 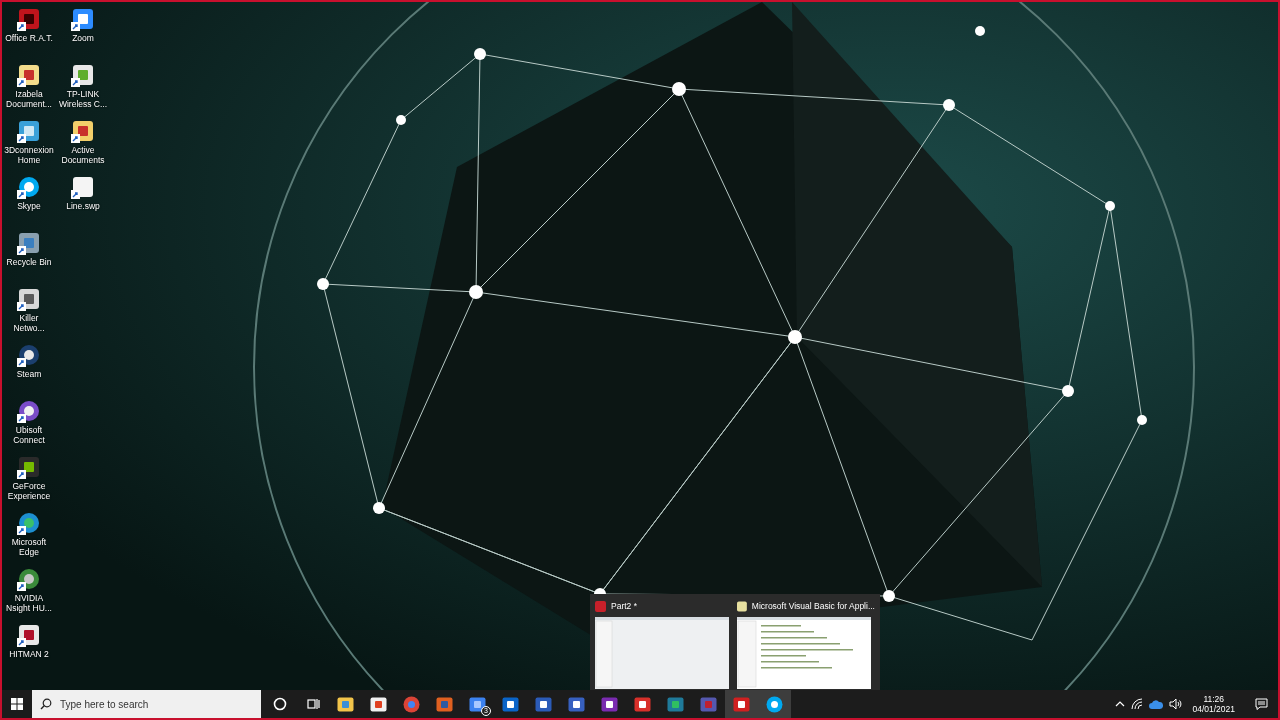 What do you see at coordinates (312, 704) in the screenshot?
I see `task-view-icon` at bounding box center [312, 704].